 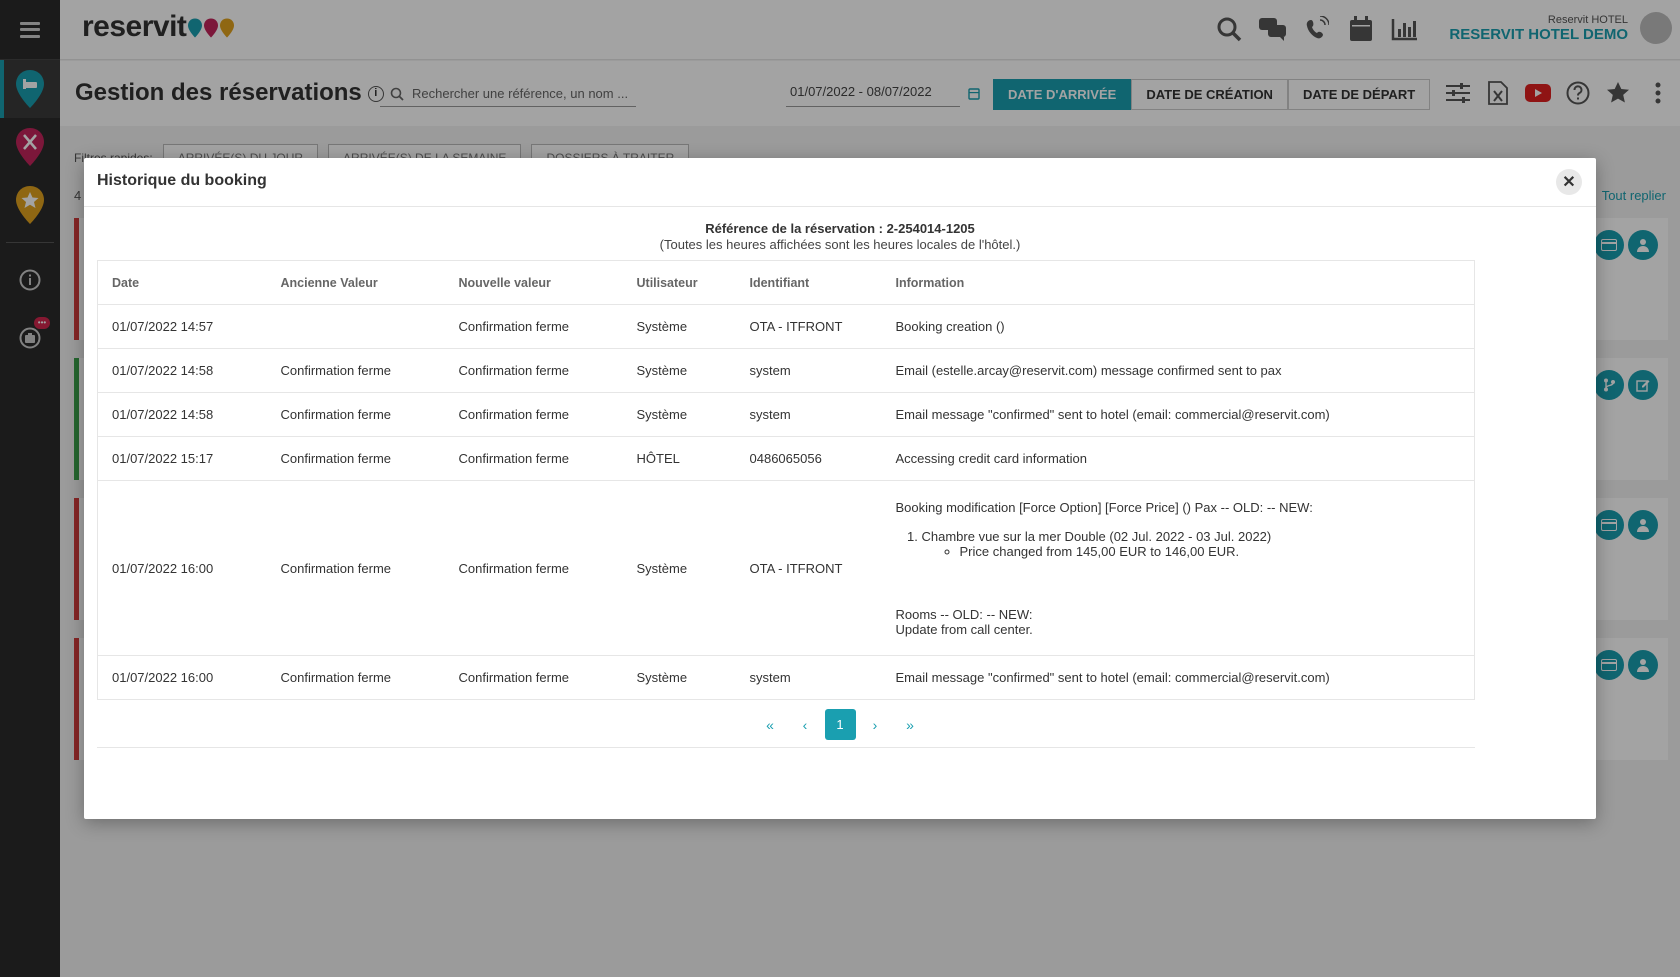 What do you see at coordinates (182, 282) in the screenshot?
I see `col-date: Date` at bounding box center [182, 282].